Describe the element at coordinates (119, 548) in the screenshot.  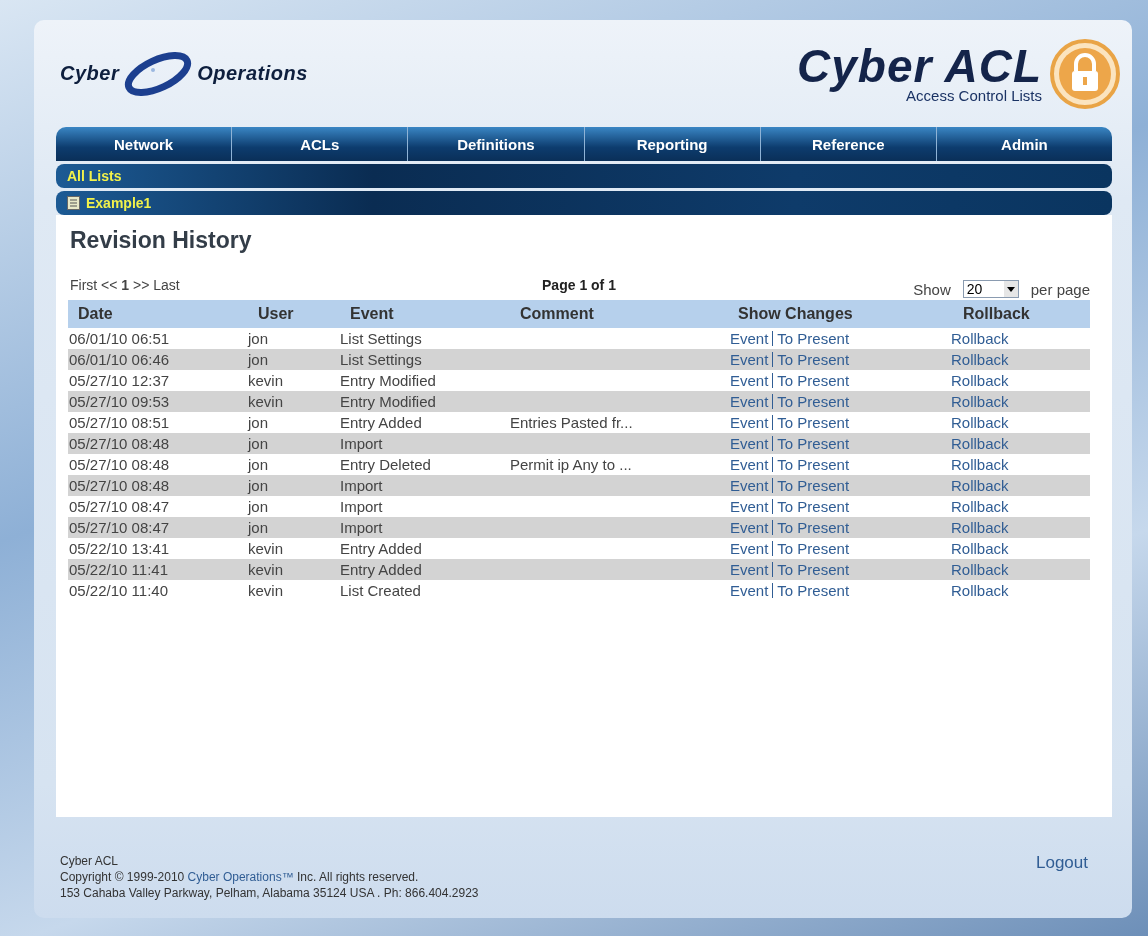
I see `table-cell-text: 05/22/10 13:41` at that location.